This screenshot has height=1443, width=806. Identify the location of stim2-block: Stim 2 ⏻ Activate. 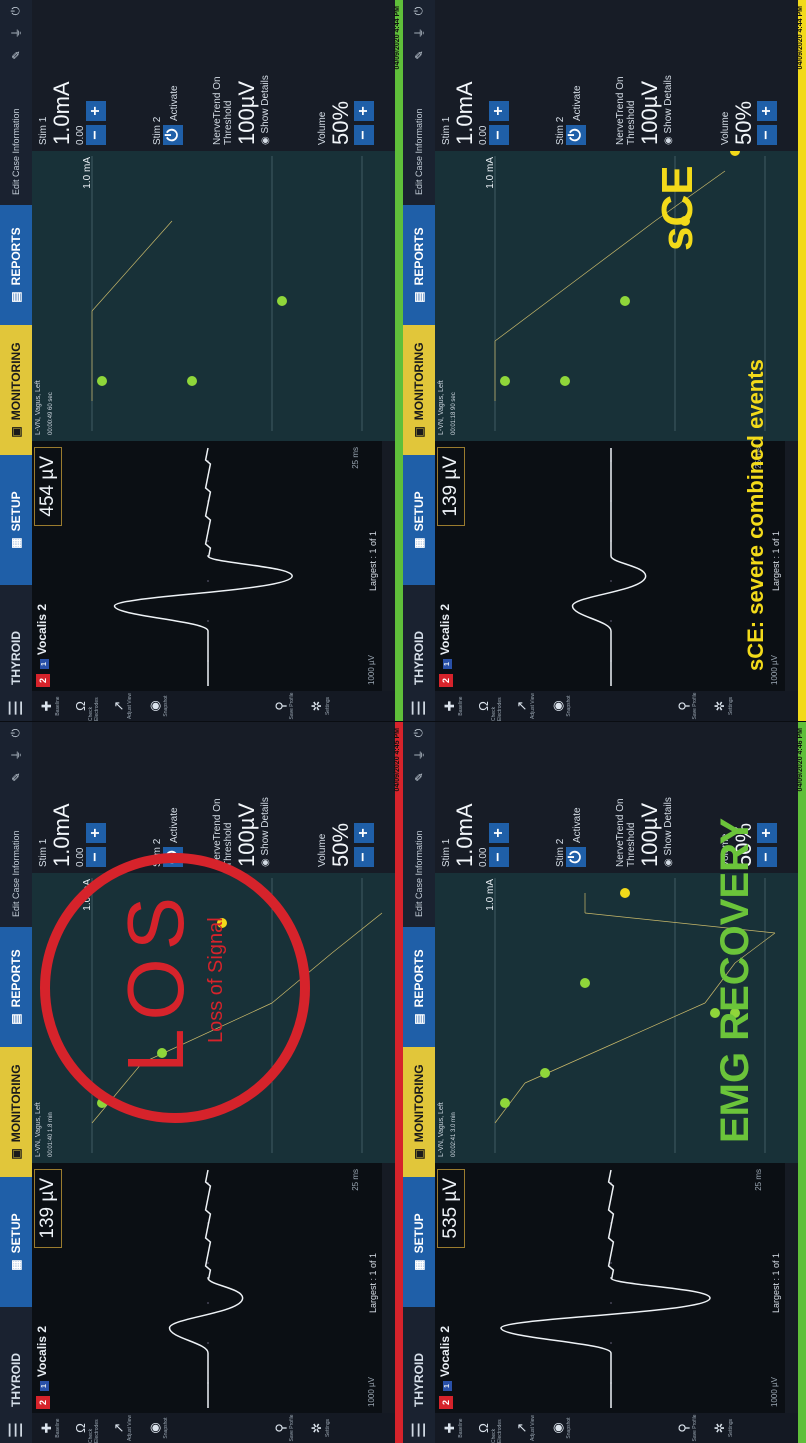
(570, 837).